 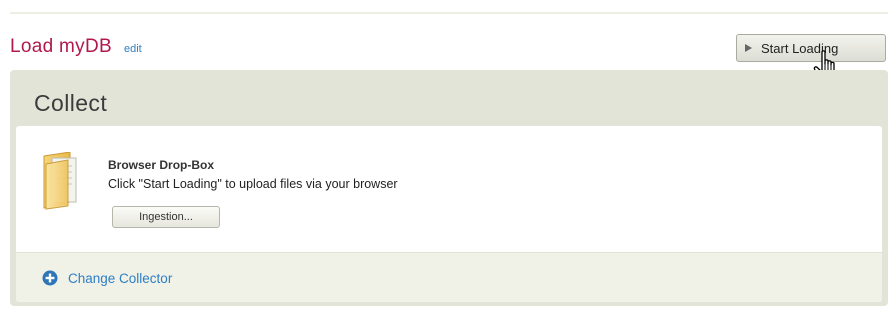 I want to click on collect-title: Collect, so click(x=71, y=103).